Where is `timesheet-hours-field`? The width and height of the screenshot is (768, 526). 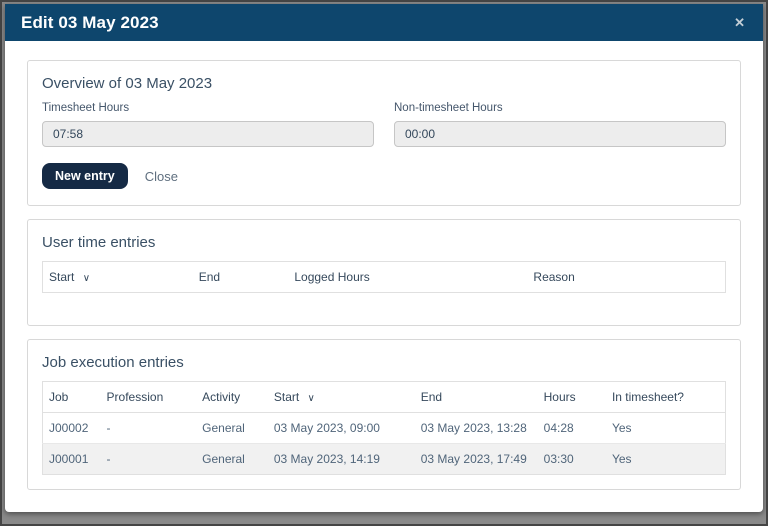 timesheet-hours-field is located at coordinates (208, 134).